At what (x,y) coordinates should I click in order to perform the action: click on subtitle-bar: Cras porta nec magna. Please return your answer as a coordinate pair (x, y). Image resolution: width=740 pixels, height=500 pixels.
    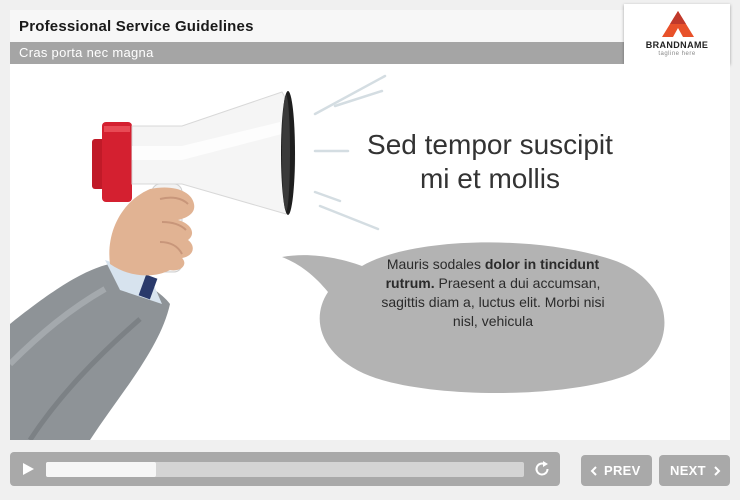
    Looking at the image, I should click on (370, 53).